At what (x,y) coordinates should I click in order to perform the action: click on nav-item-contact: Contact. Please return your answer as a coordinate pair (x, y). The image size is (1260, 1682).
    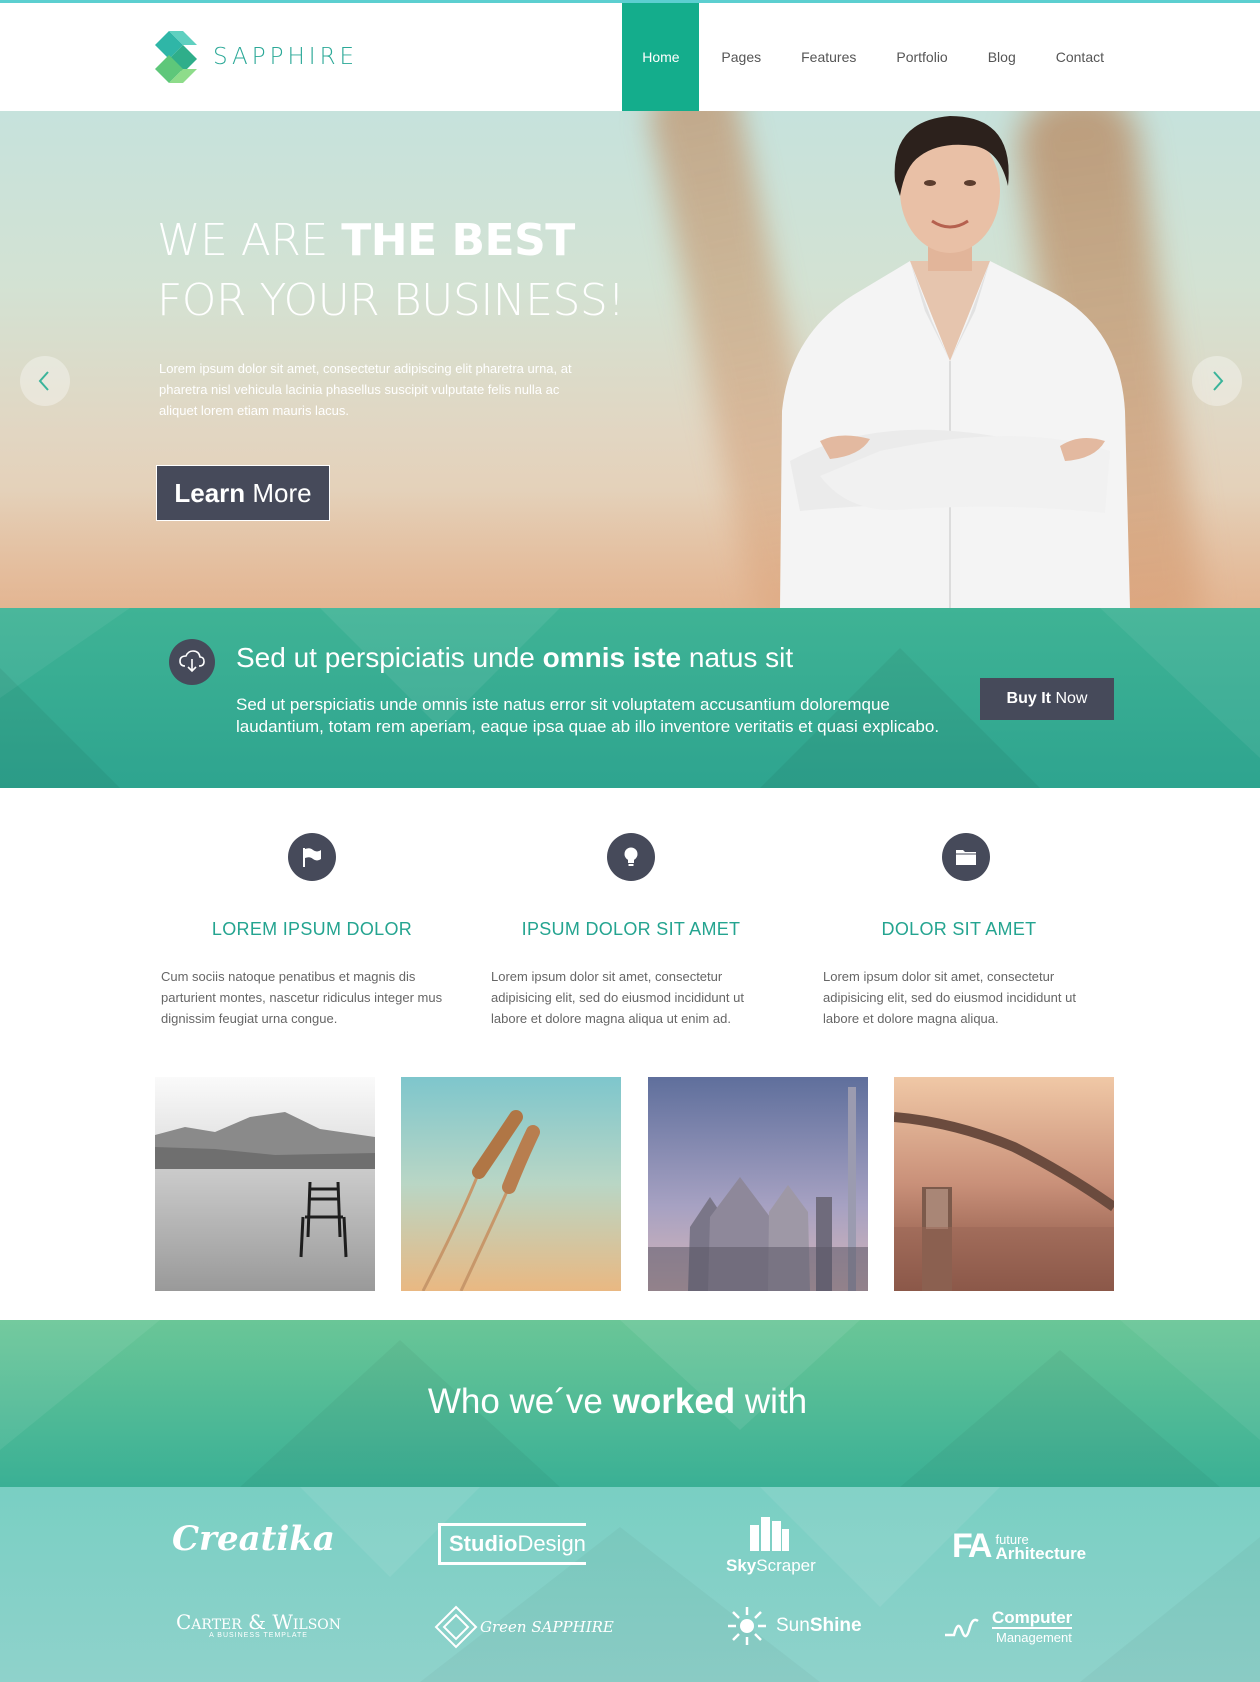
    Looking at the image, I should click on (1070, 57).